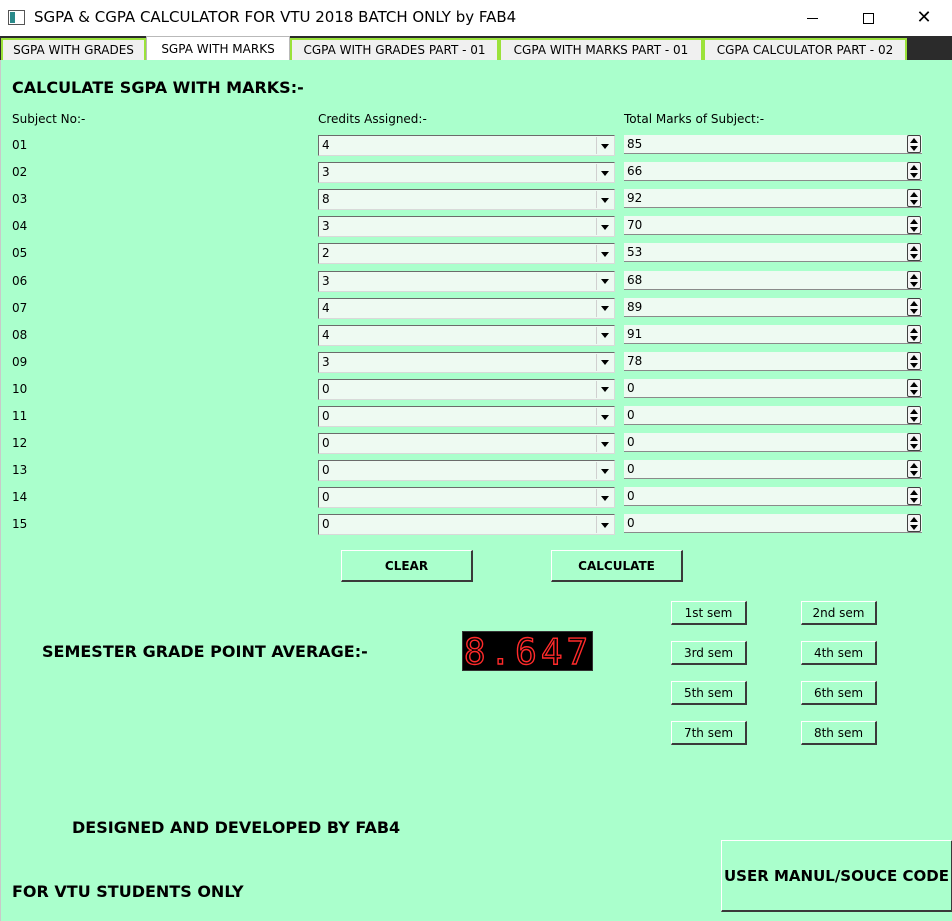 Image resolution: width=952 pixels, height=921 pixels. Describe the element at coordinates (709, 733) in the screenshot. I see `sem-7-button: 7th sem` at that location.